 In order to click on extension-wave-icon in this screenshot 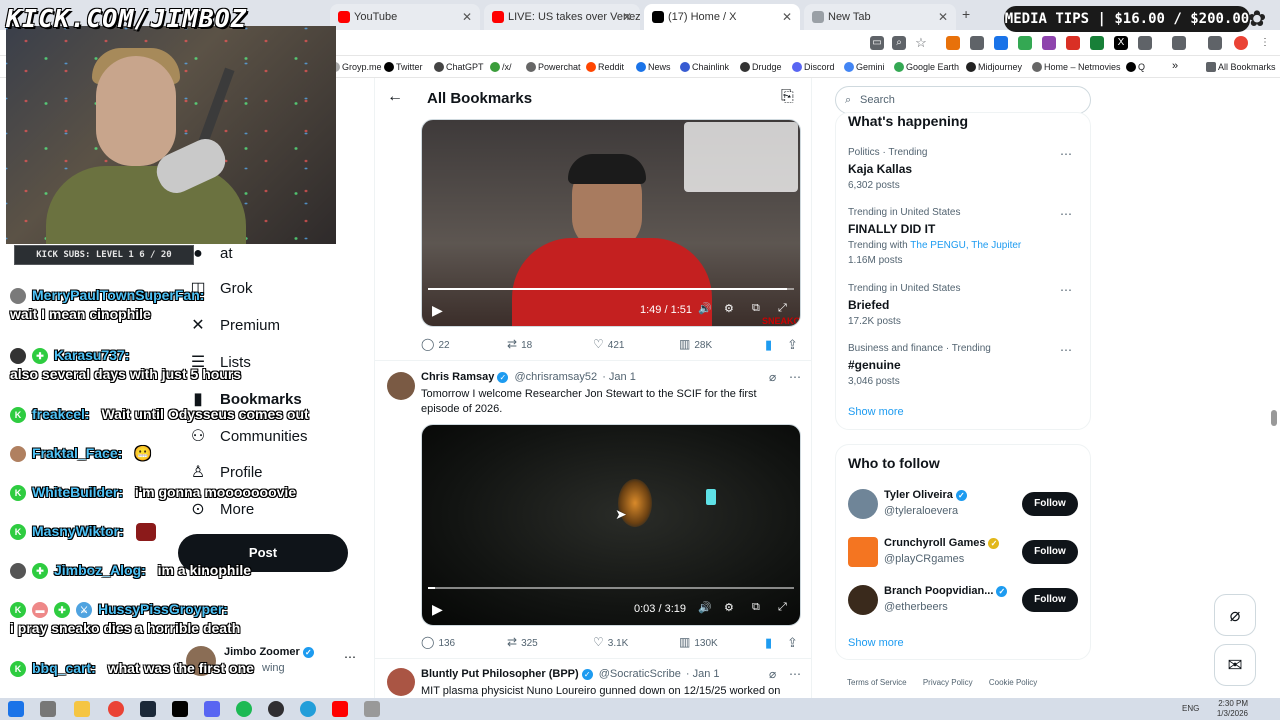, I will do `click(1025, 43)`.